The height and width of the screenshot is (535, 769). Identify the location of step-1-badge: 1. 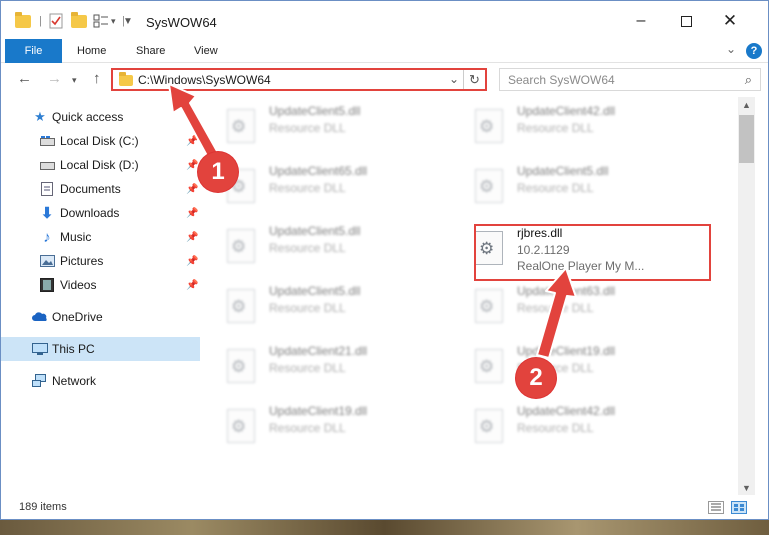
(218, 172).